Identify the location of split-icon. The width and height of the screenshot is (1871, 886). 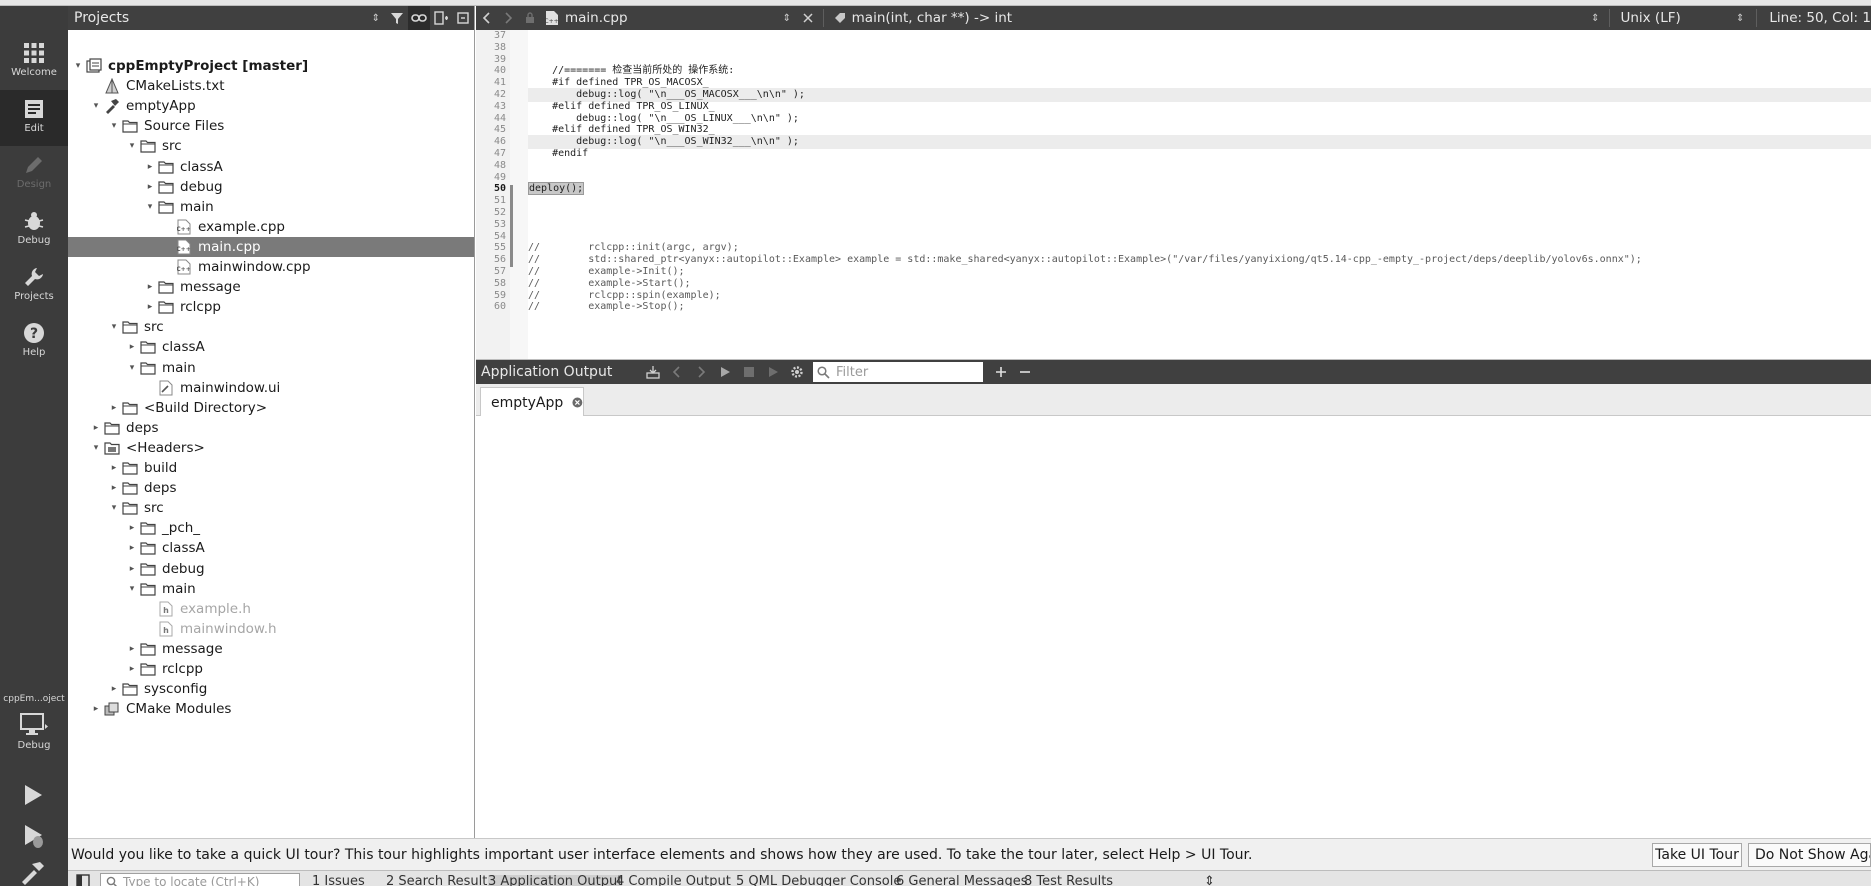
(441, 18).